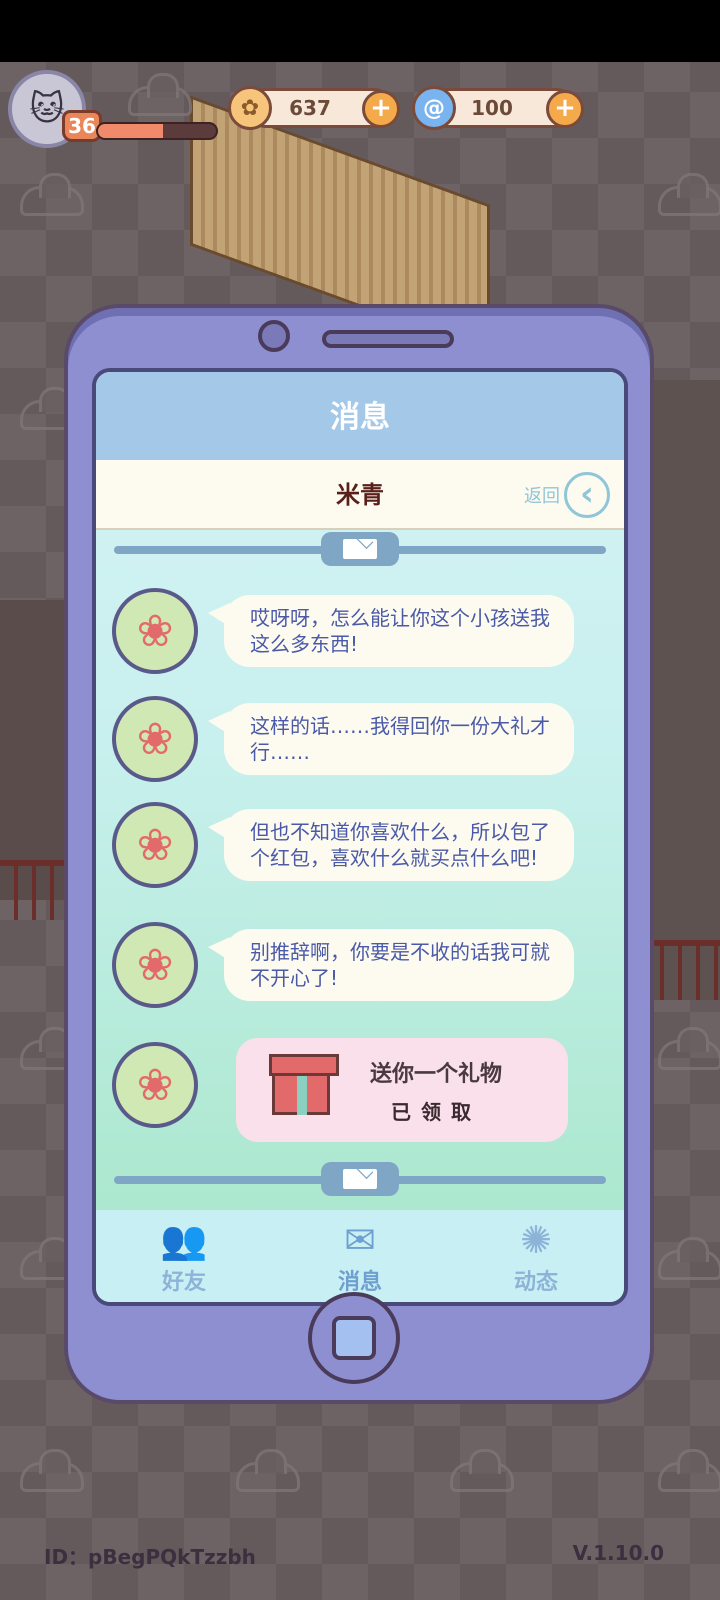 Image resolution: width=720 pixels, height=1600 pixels. Describe the element at coordinates (683, 970) in the screenshot. I see `railing-right` at that location.